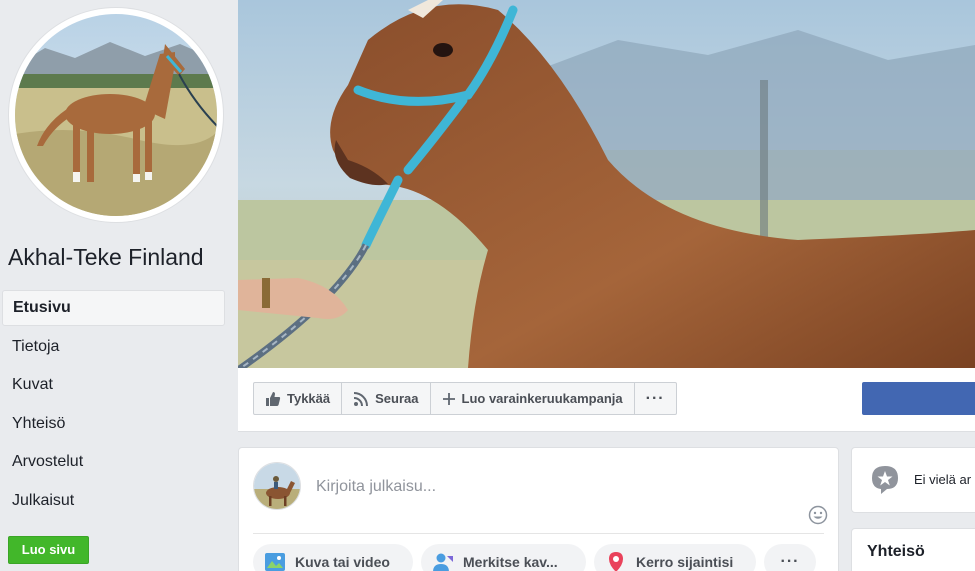 This screenshot has height=571, width=975. I want to click on photo-icon, so click(275, 560).